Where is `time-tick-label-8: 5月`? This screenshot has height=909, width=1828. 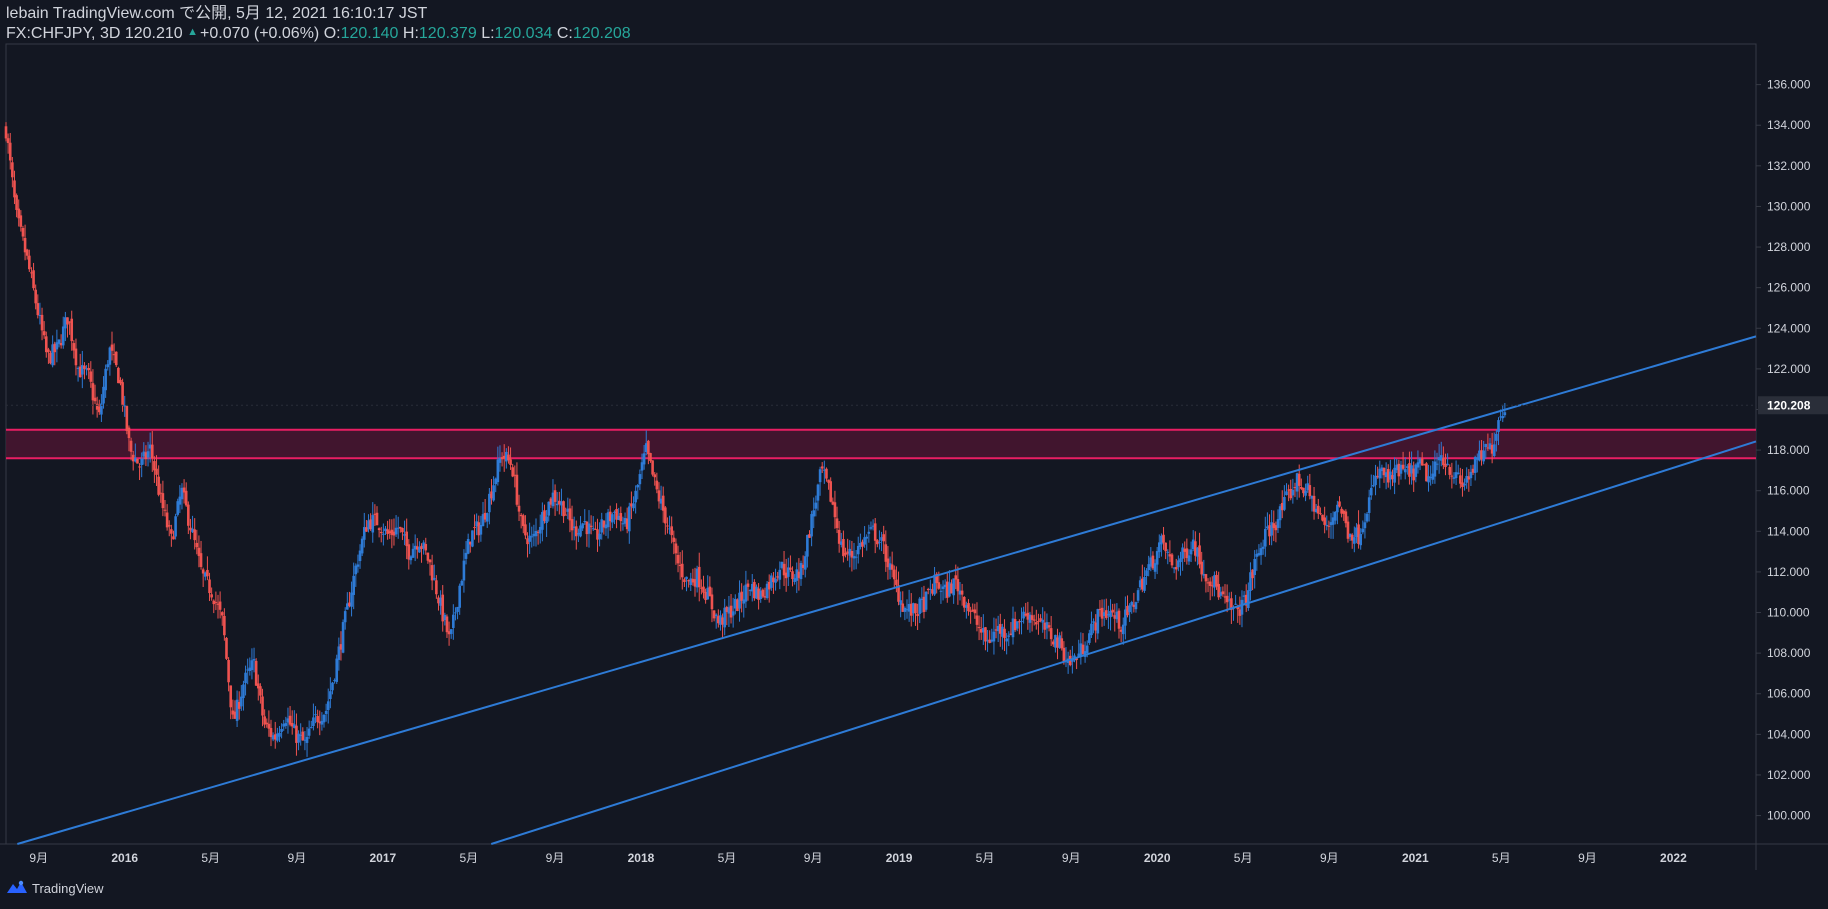 time-tick-label-8: 5月 is located at coordinates (727, 858).